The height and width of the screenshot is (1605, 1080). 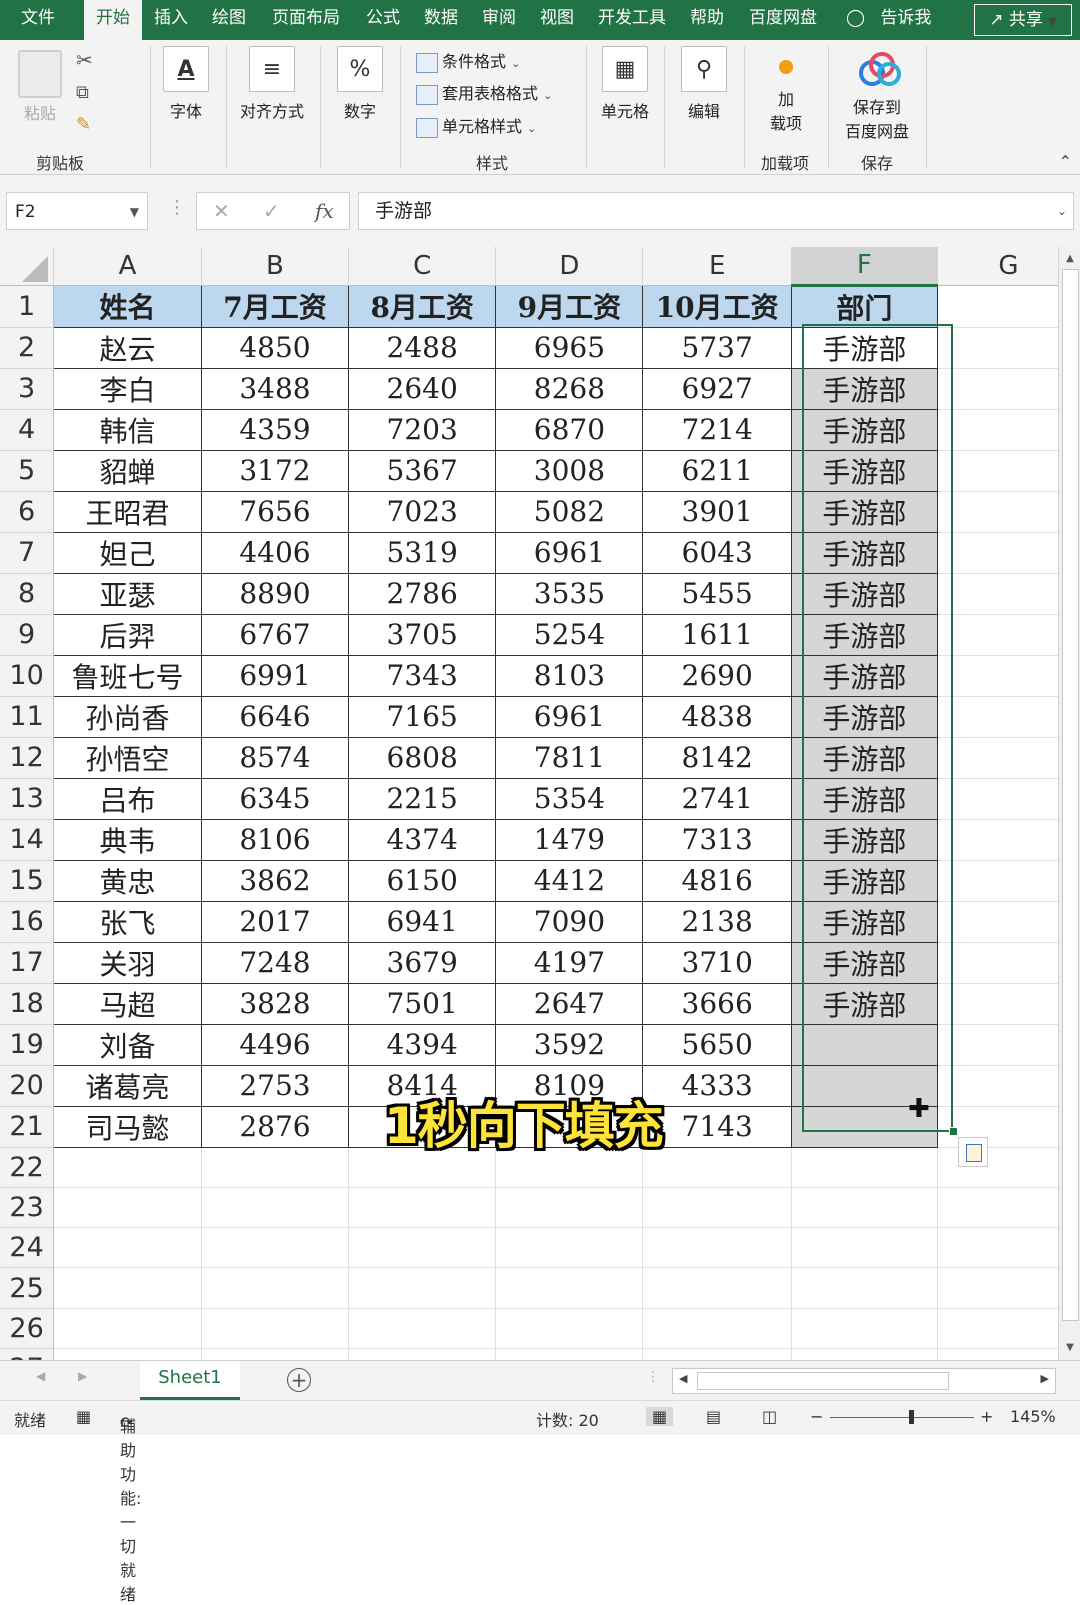 What do you see at coordinates (275, 1003) in the screenshot?
I see `cell-b18: 3828` at bounding box center [275, 1003].